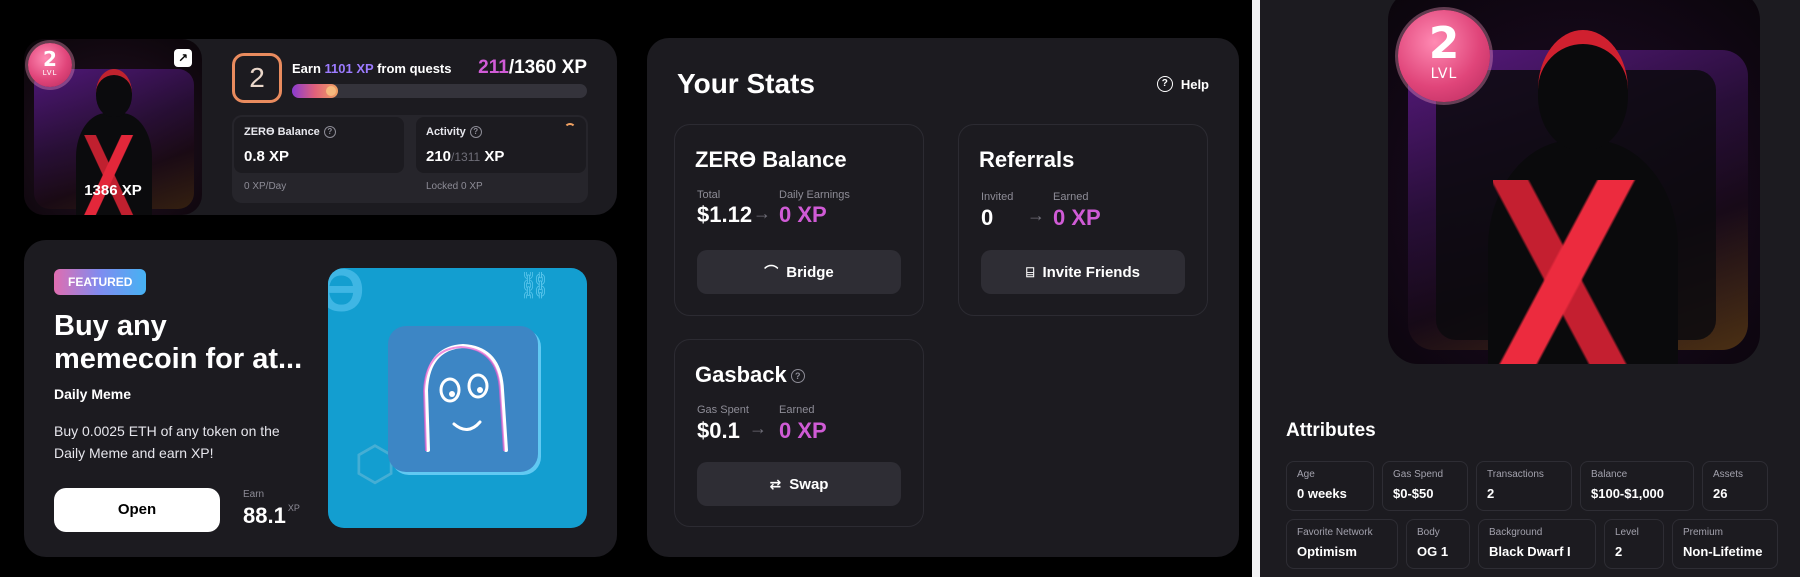 The width and height of the screenshot is (1800, 577). Describe the element at coordinates (814, 195) in the screenshot. I see `daily-earnings-label: Daily Earnings` at that location.